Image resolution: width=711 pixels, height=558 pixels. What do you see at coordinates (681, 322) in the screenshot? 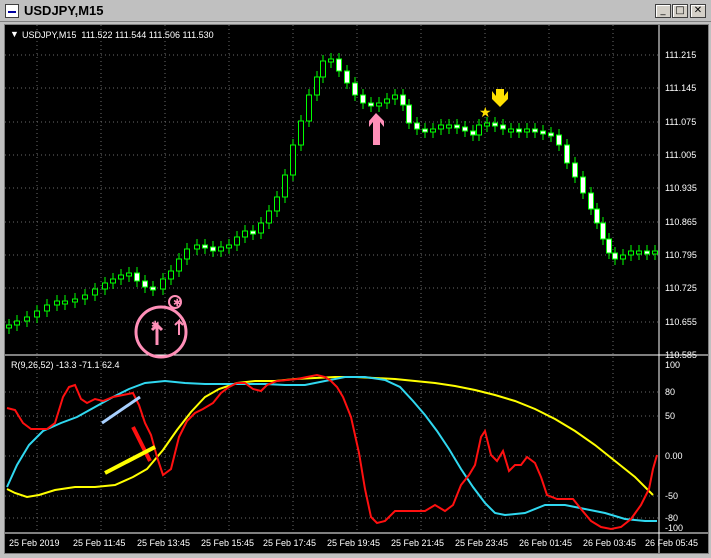
I see `price-label: 110.655` at bounding box center [681, 322].